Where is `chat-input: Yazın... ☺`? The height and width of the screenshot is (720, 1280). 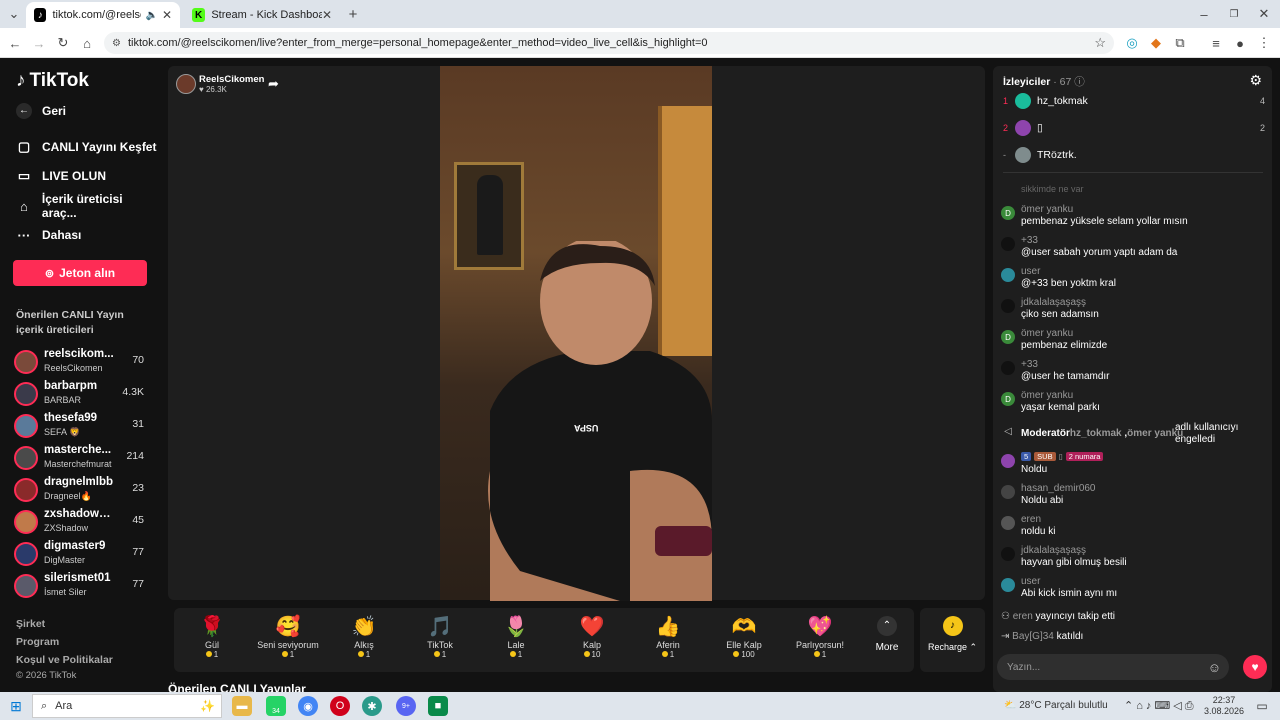
chat-input: Yazın... ☺ is located at coordinates (1113, 667).